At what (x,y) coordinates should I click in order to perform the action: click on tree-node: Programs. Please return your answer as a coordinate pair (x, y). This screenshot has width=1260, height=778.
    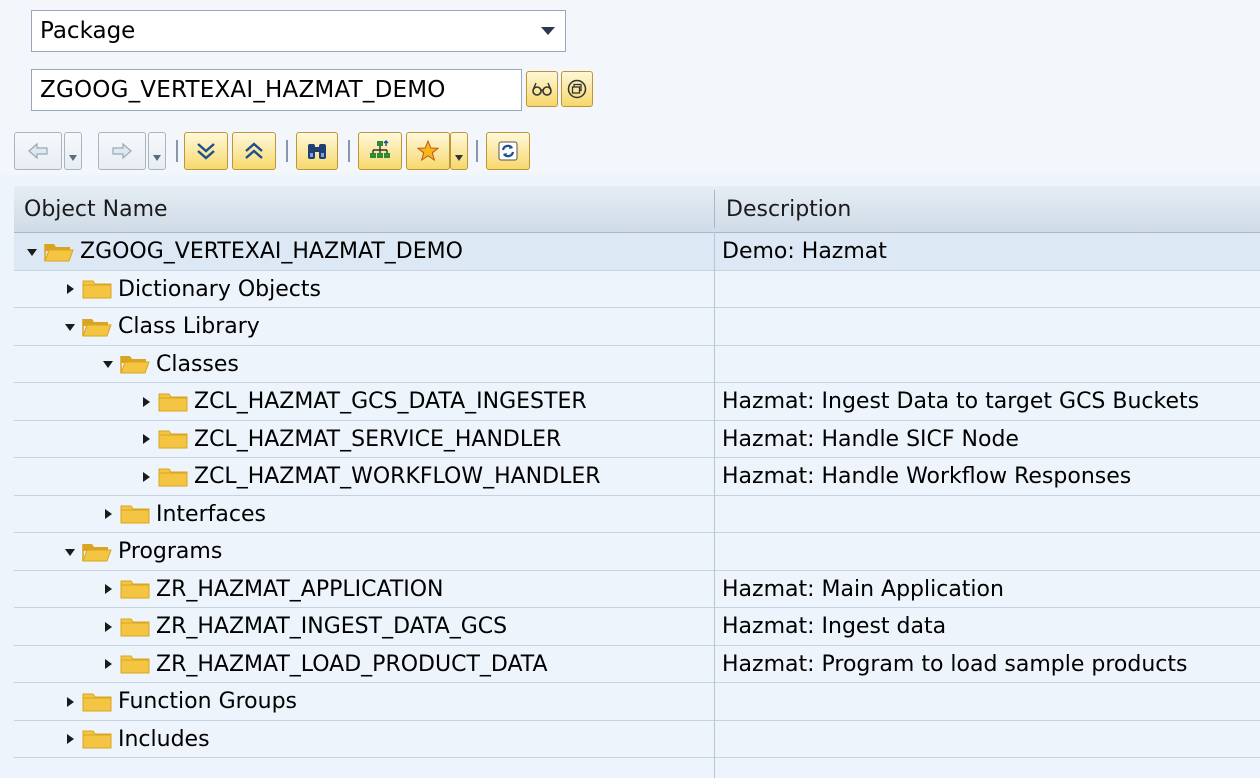
    Looking at the image, I should click on (143, 551).